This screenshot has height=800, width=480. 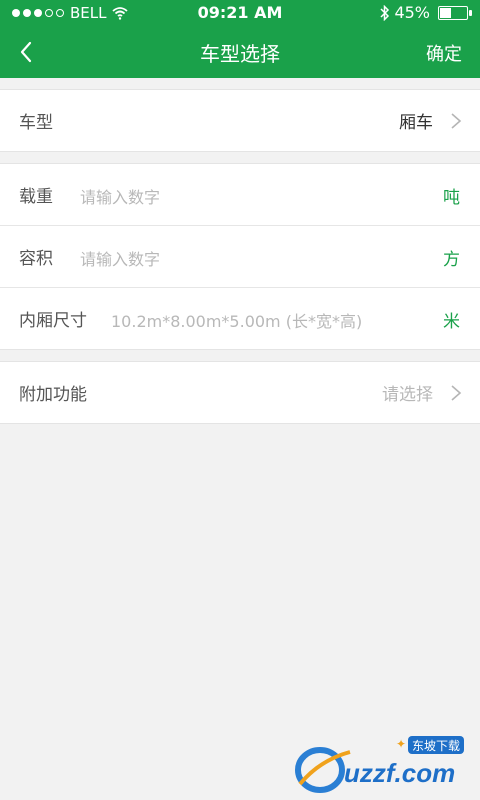 I want to click on extras-section: 附加功能 请选择, so click(x=240, y=392).